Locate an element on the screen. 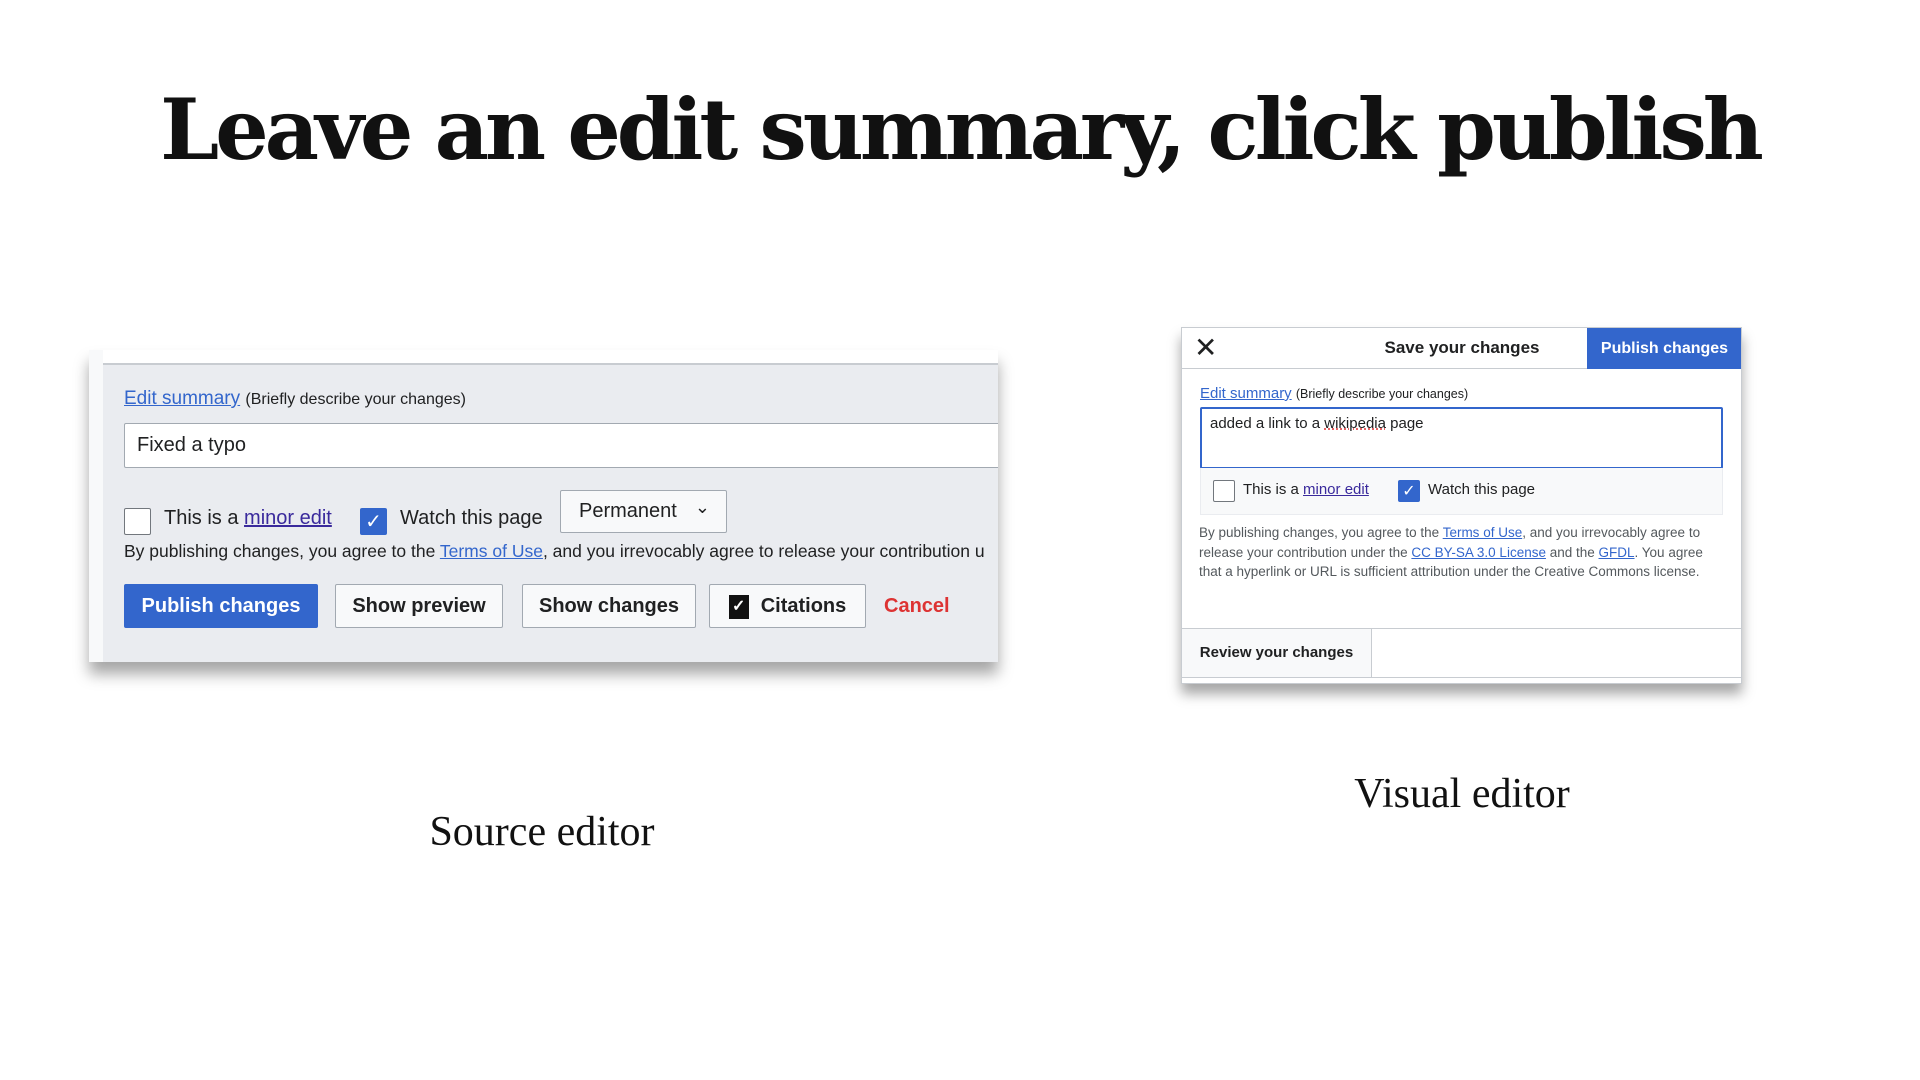  top-strip is located at coordinates (550, 357).